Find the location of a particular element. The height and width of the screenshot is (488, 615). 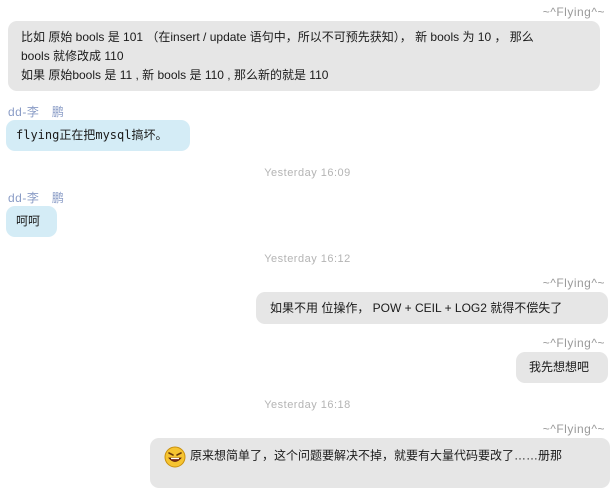

message-text: flying正在把mysql搞坏。 is located at coordinates (92, 135).